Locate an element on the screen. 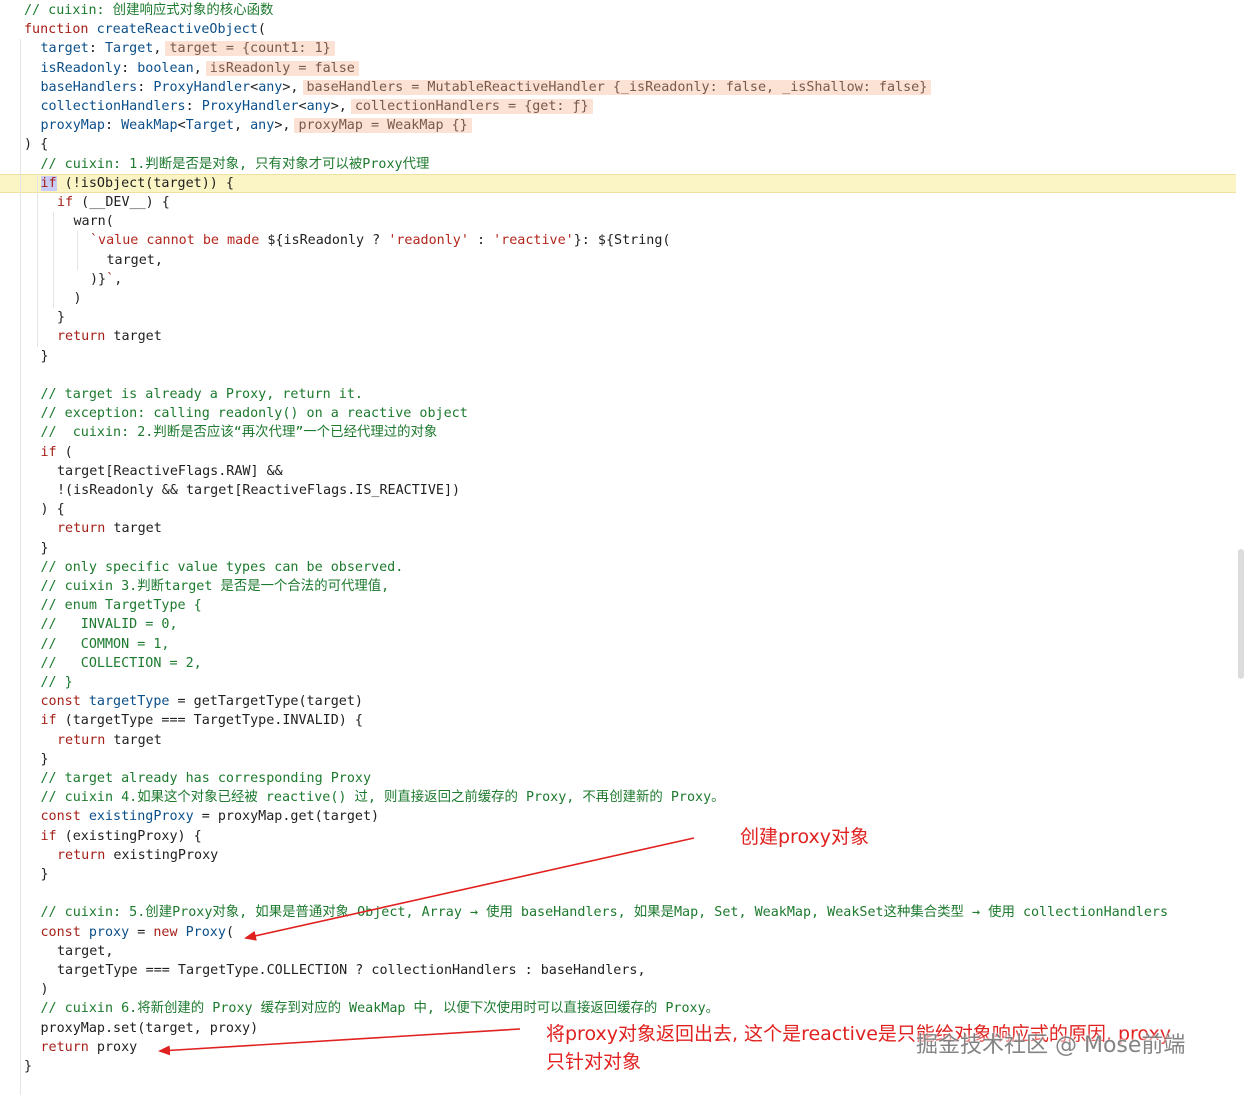 Image resolution: width=1244 pixels, height=1095 pixels. annotation-create-proxy: 创建proxy对象 is located at coordinates (804, 837).